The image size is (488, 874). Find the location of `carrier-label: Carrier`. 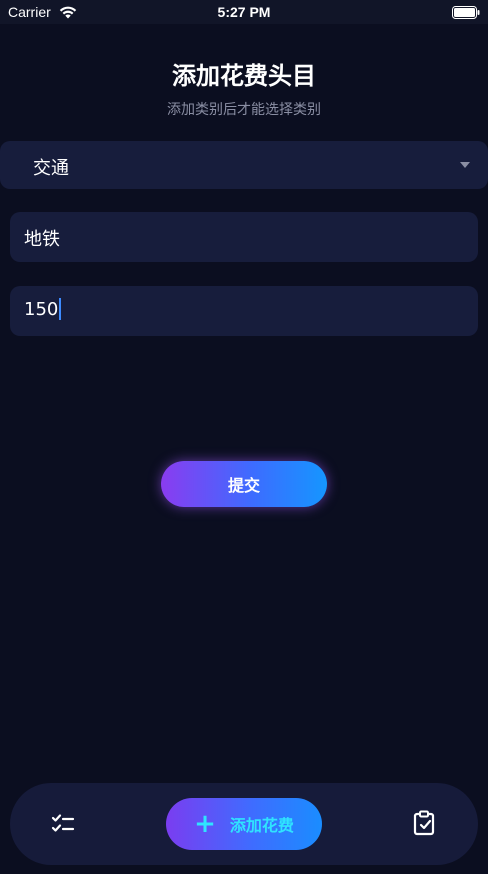

carrier-label: Carrier is located at coordinates (29, 12).